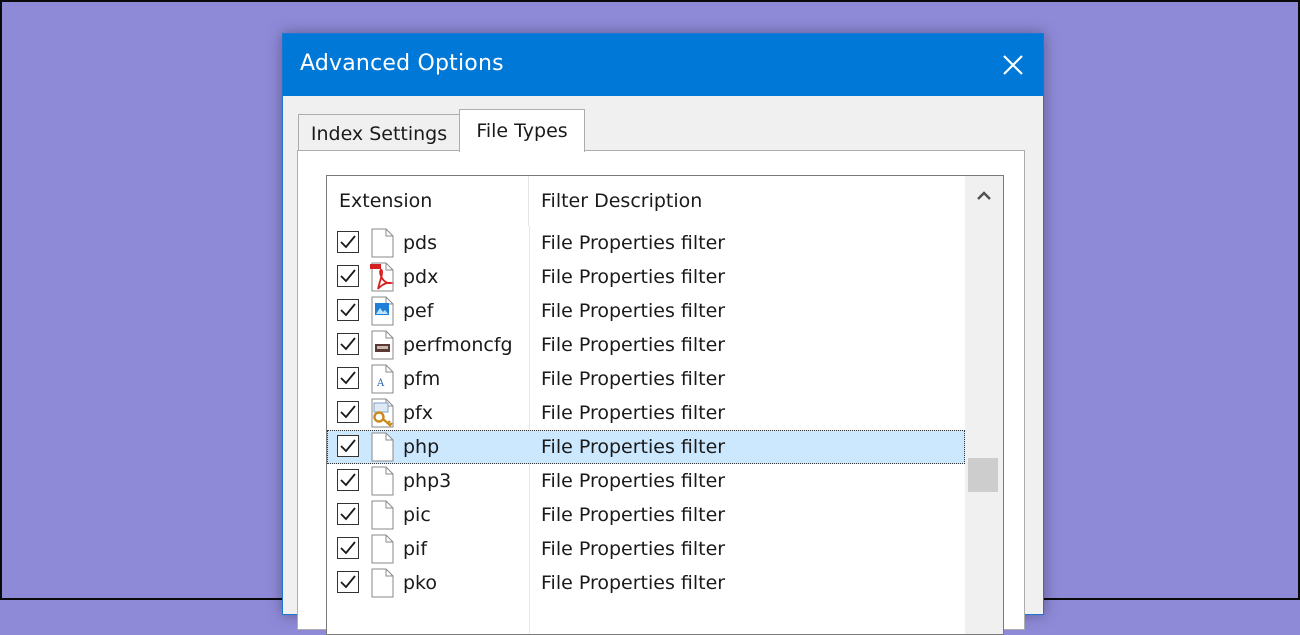  I want to click on close-button, so click(1013, 65).